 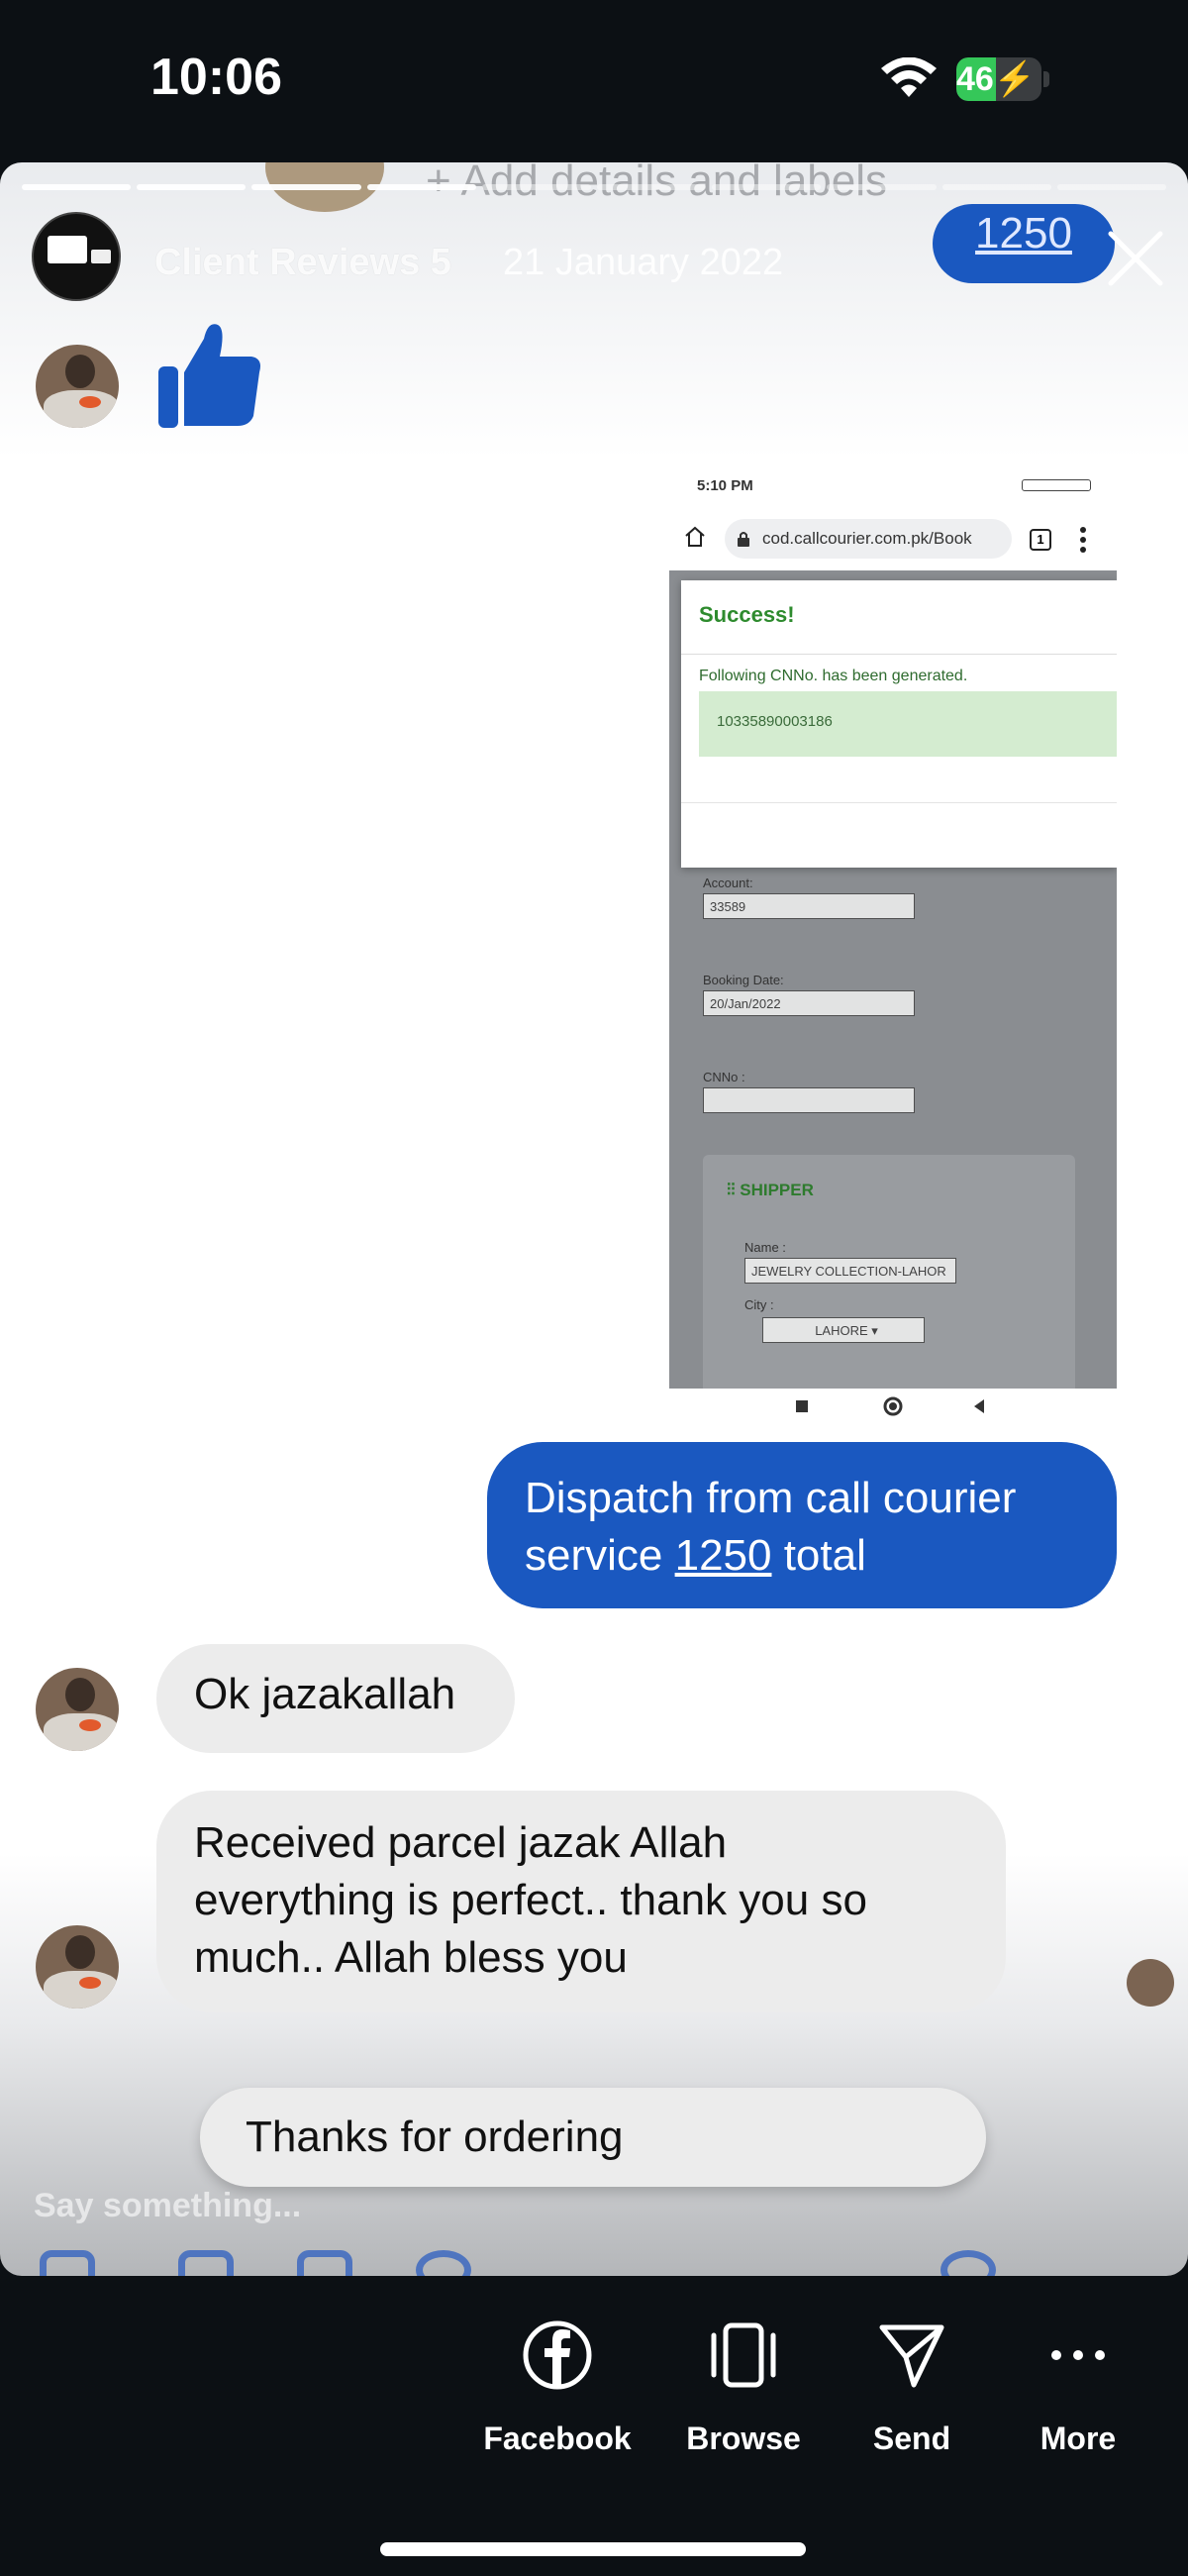 I want to click on modal-title: Success!, so click(x=747, y=614).